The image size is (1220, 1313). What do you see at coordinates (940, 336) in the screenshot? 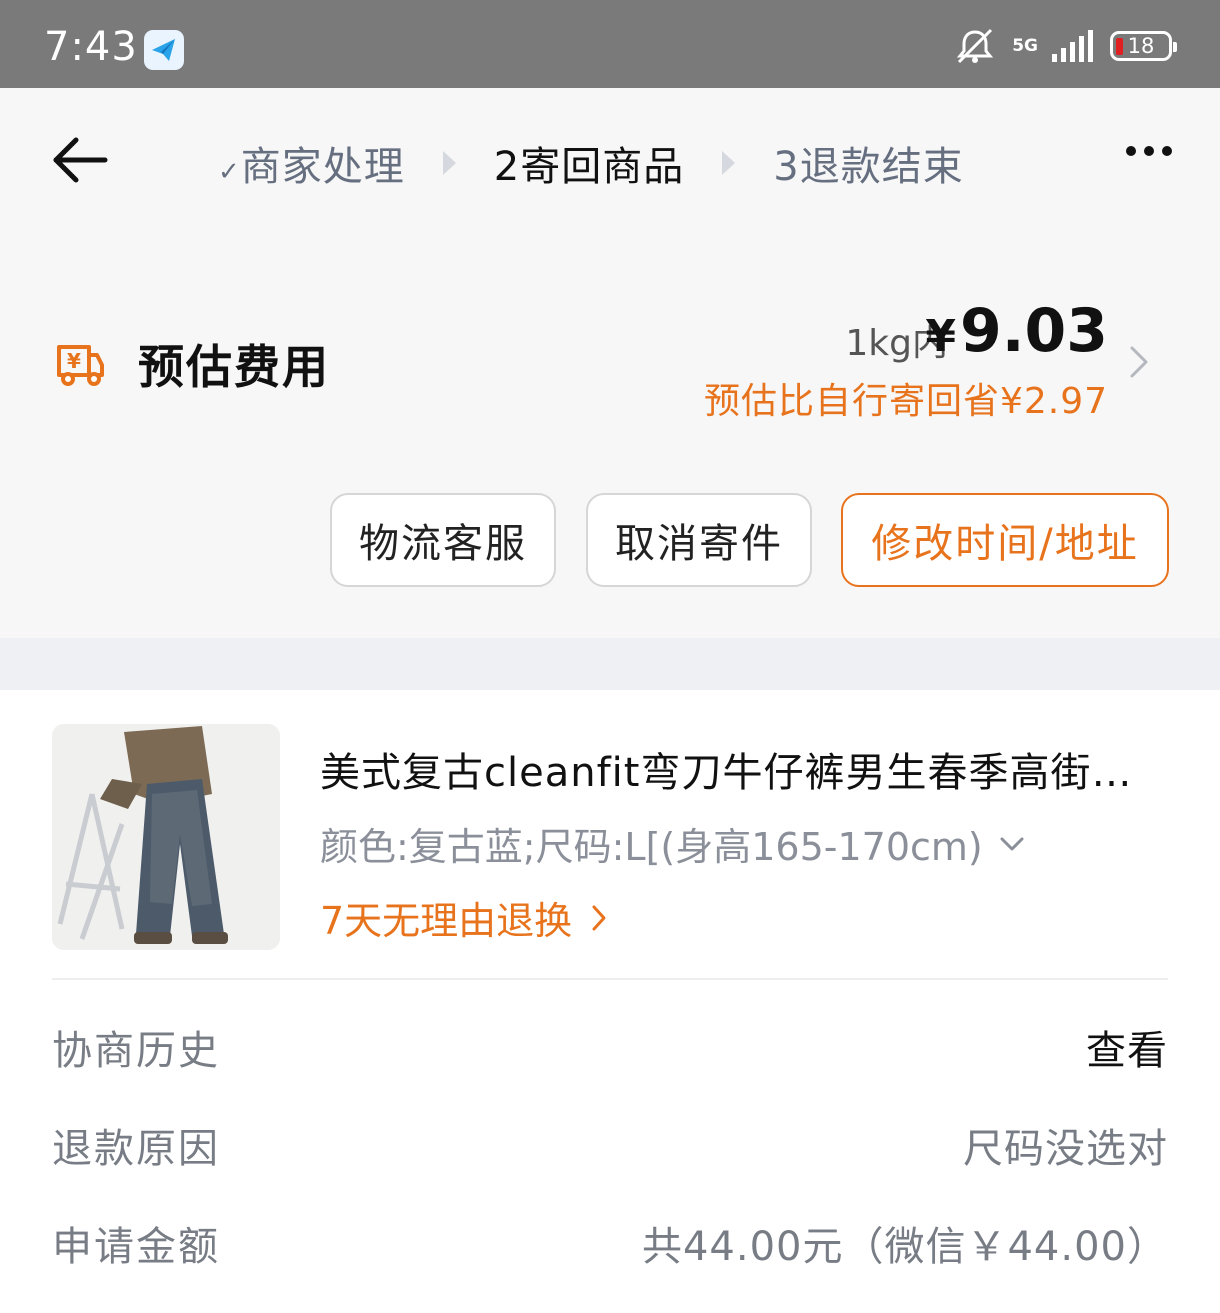
I see `currency-symbol: ¥` at bounding box center [940, 336].